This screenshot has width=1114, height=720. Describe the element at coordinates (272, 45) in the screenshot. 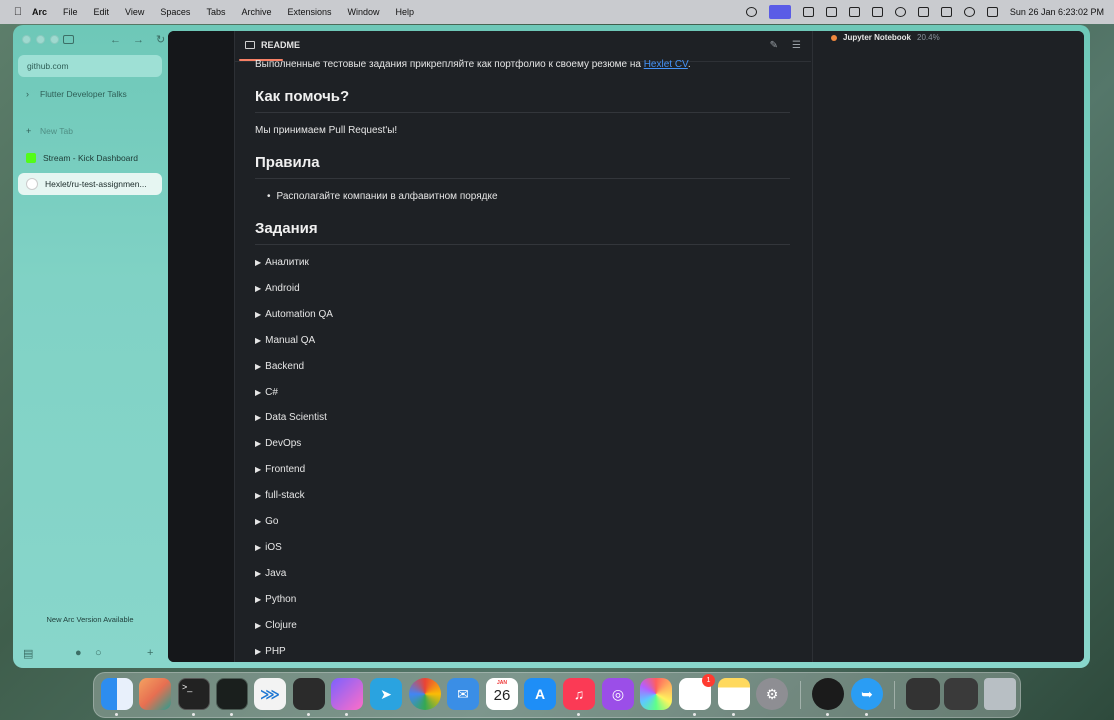

I see `readme-tab: README` at that location.